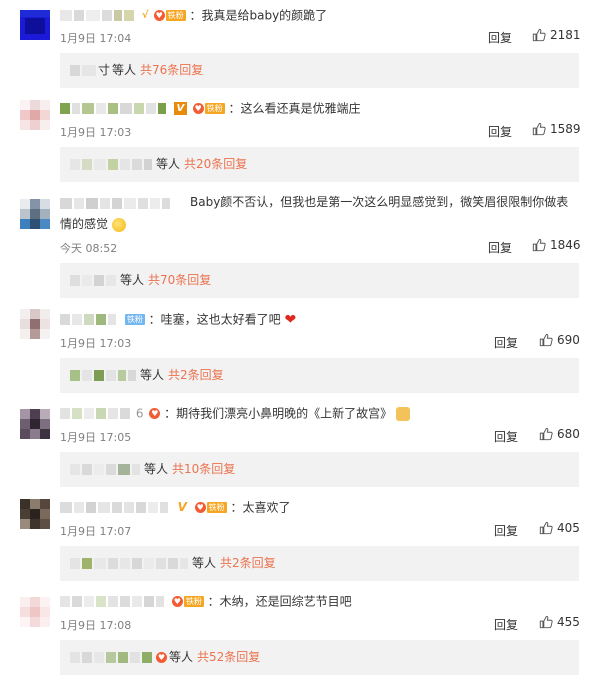 The width and height of the screenshot is (597, 684). Describe the element at coordinates (319, 280) in the screenshot. I see `sub-replies-bar: 等人 共70条回复` at that location.